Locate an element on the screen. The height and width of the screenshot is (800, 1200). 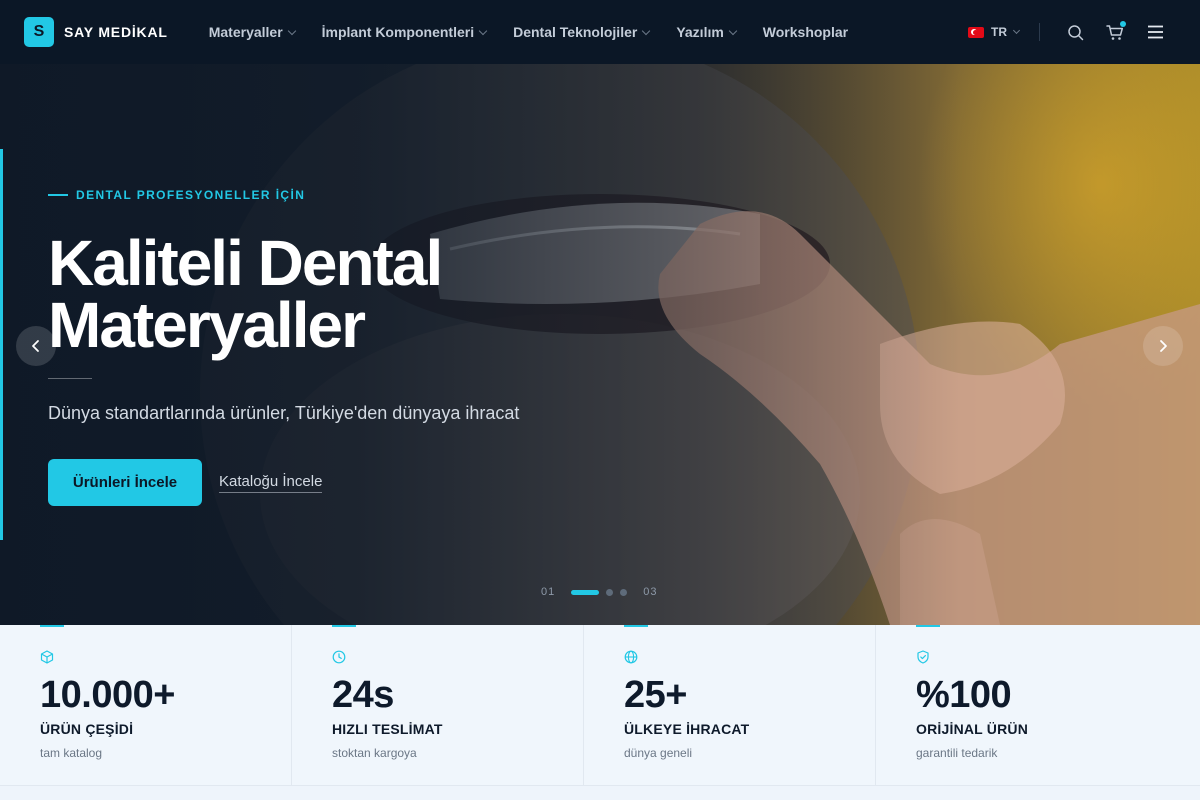
search-button is located at coordinates (1075, 32).